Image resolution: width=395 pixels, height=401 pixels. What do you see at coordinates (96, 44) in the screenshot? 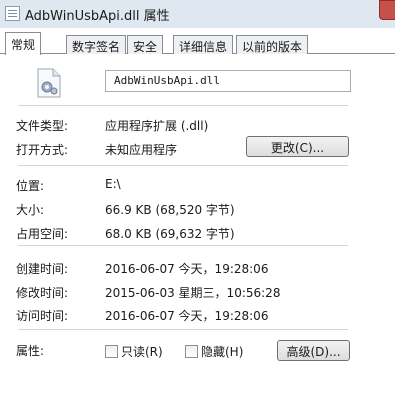
I see `tab-digital-signatures: 数字签名` at bounding box center [96, 44].